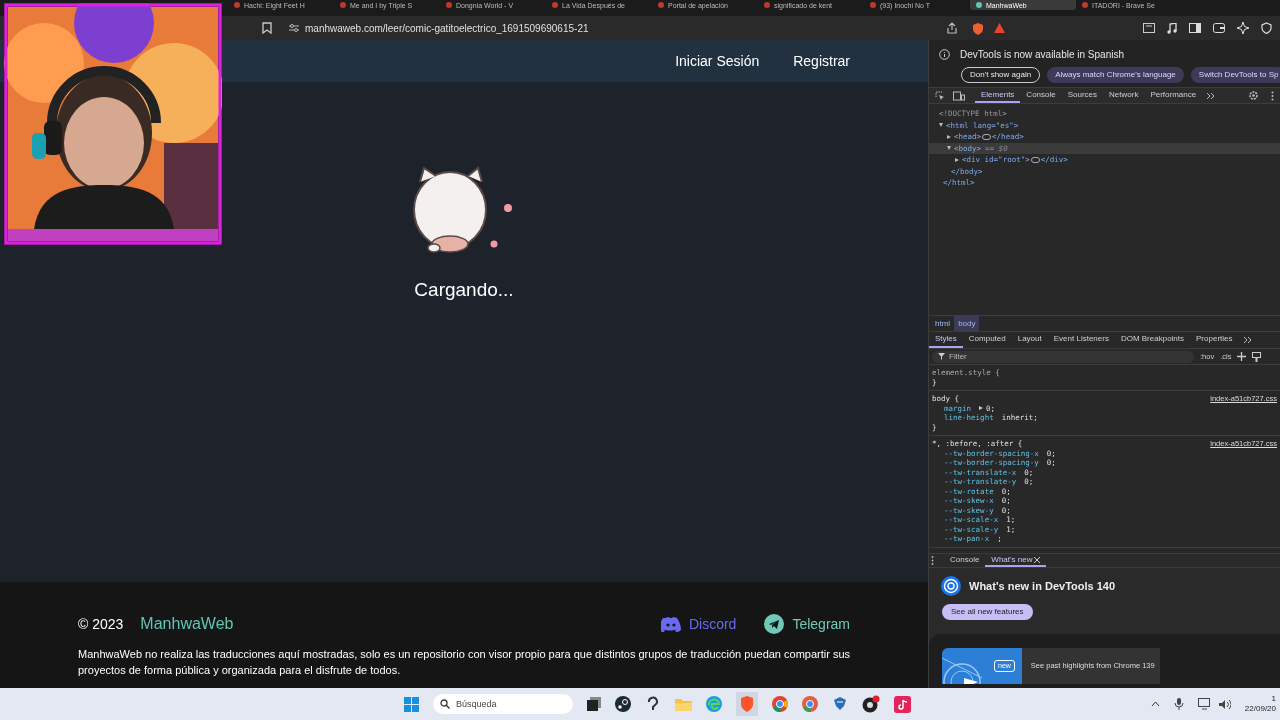 The height and width of the screenshot is (720, 1280). I want to click on device-icon, so click(959, 95).